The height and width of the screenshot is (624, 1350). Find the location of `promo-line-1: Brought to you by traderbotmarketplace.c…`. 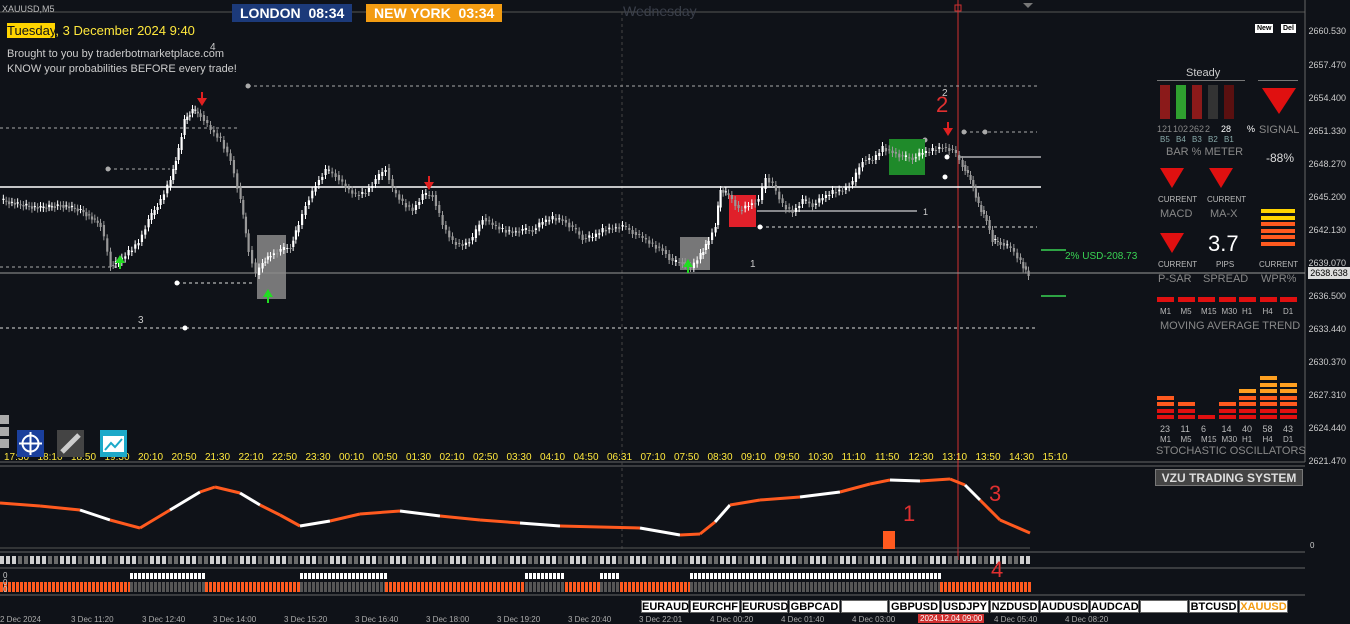

promo-line-1: Brought to you by traderbotmarketplace.c… is located at coordinates (116, 54).